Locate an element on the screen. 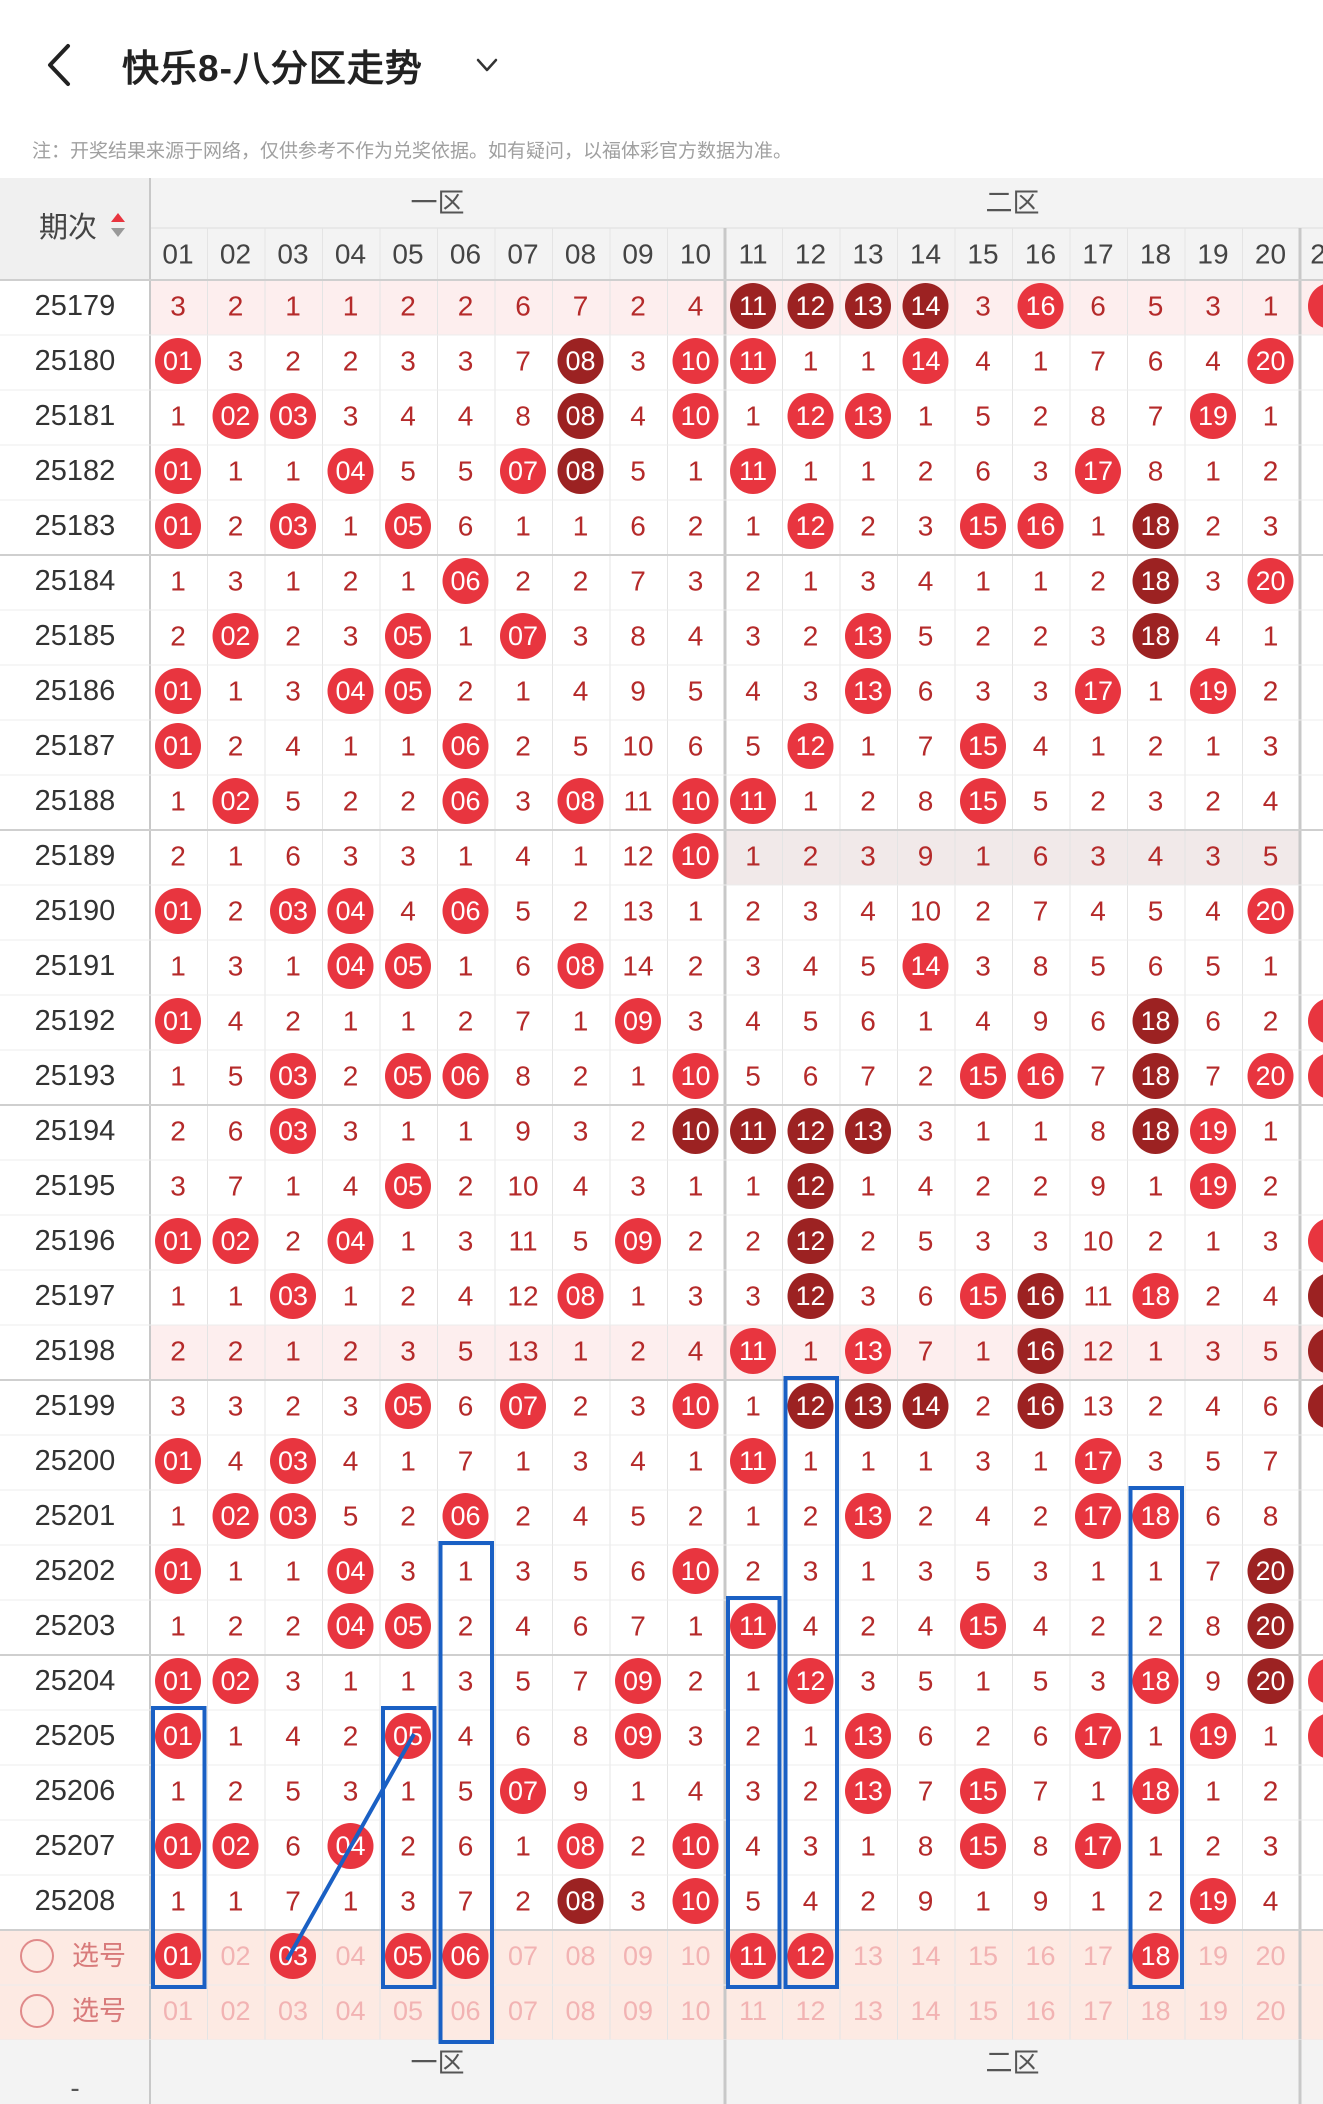 This screenshot has width=1323, height=2104. chevron-left-icon is located at coordinates (60, 65).